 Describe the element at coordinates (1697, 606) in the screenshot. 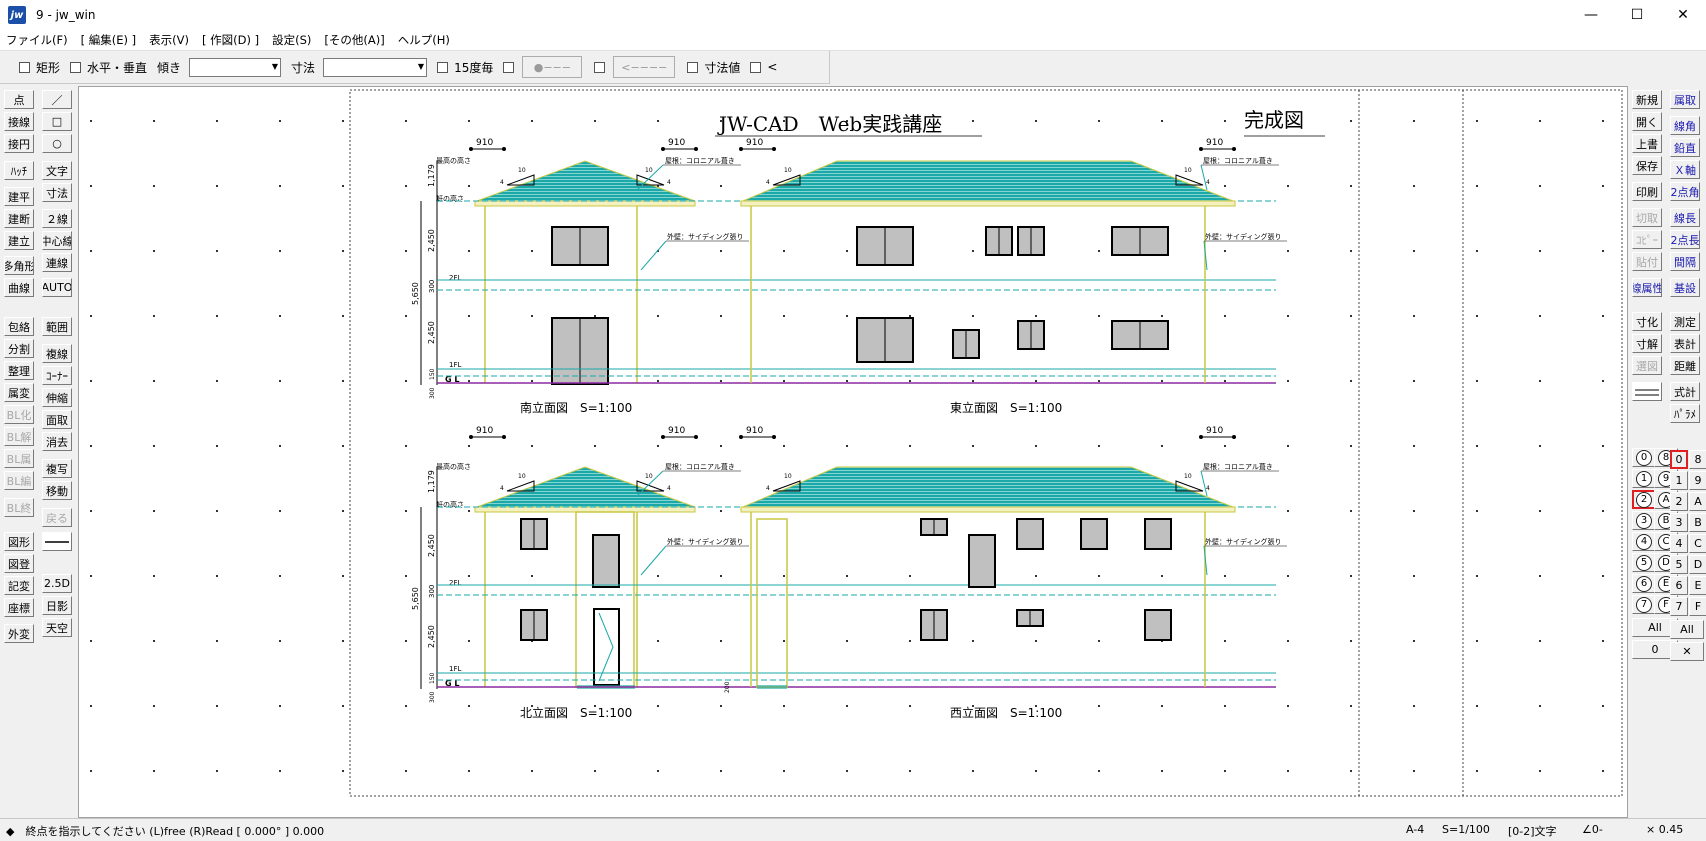

I see `layer-f-button: F` at that location.